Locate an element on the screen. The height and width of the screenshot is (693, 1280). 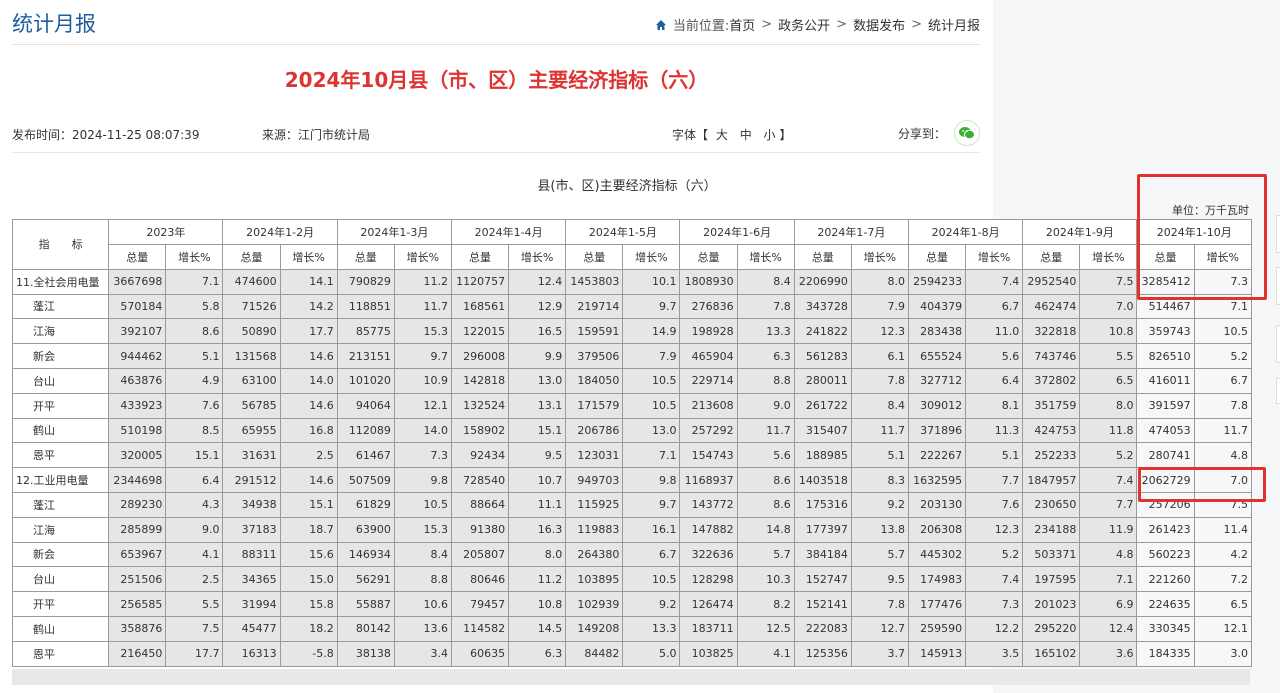
indicator-header: 指 标 is located at coordinates (60, 244).